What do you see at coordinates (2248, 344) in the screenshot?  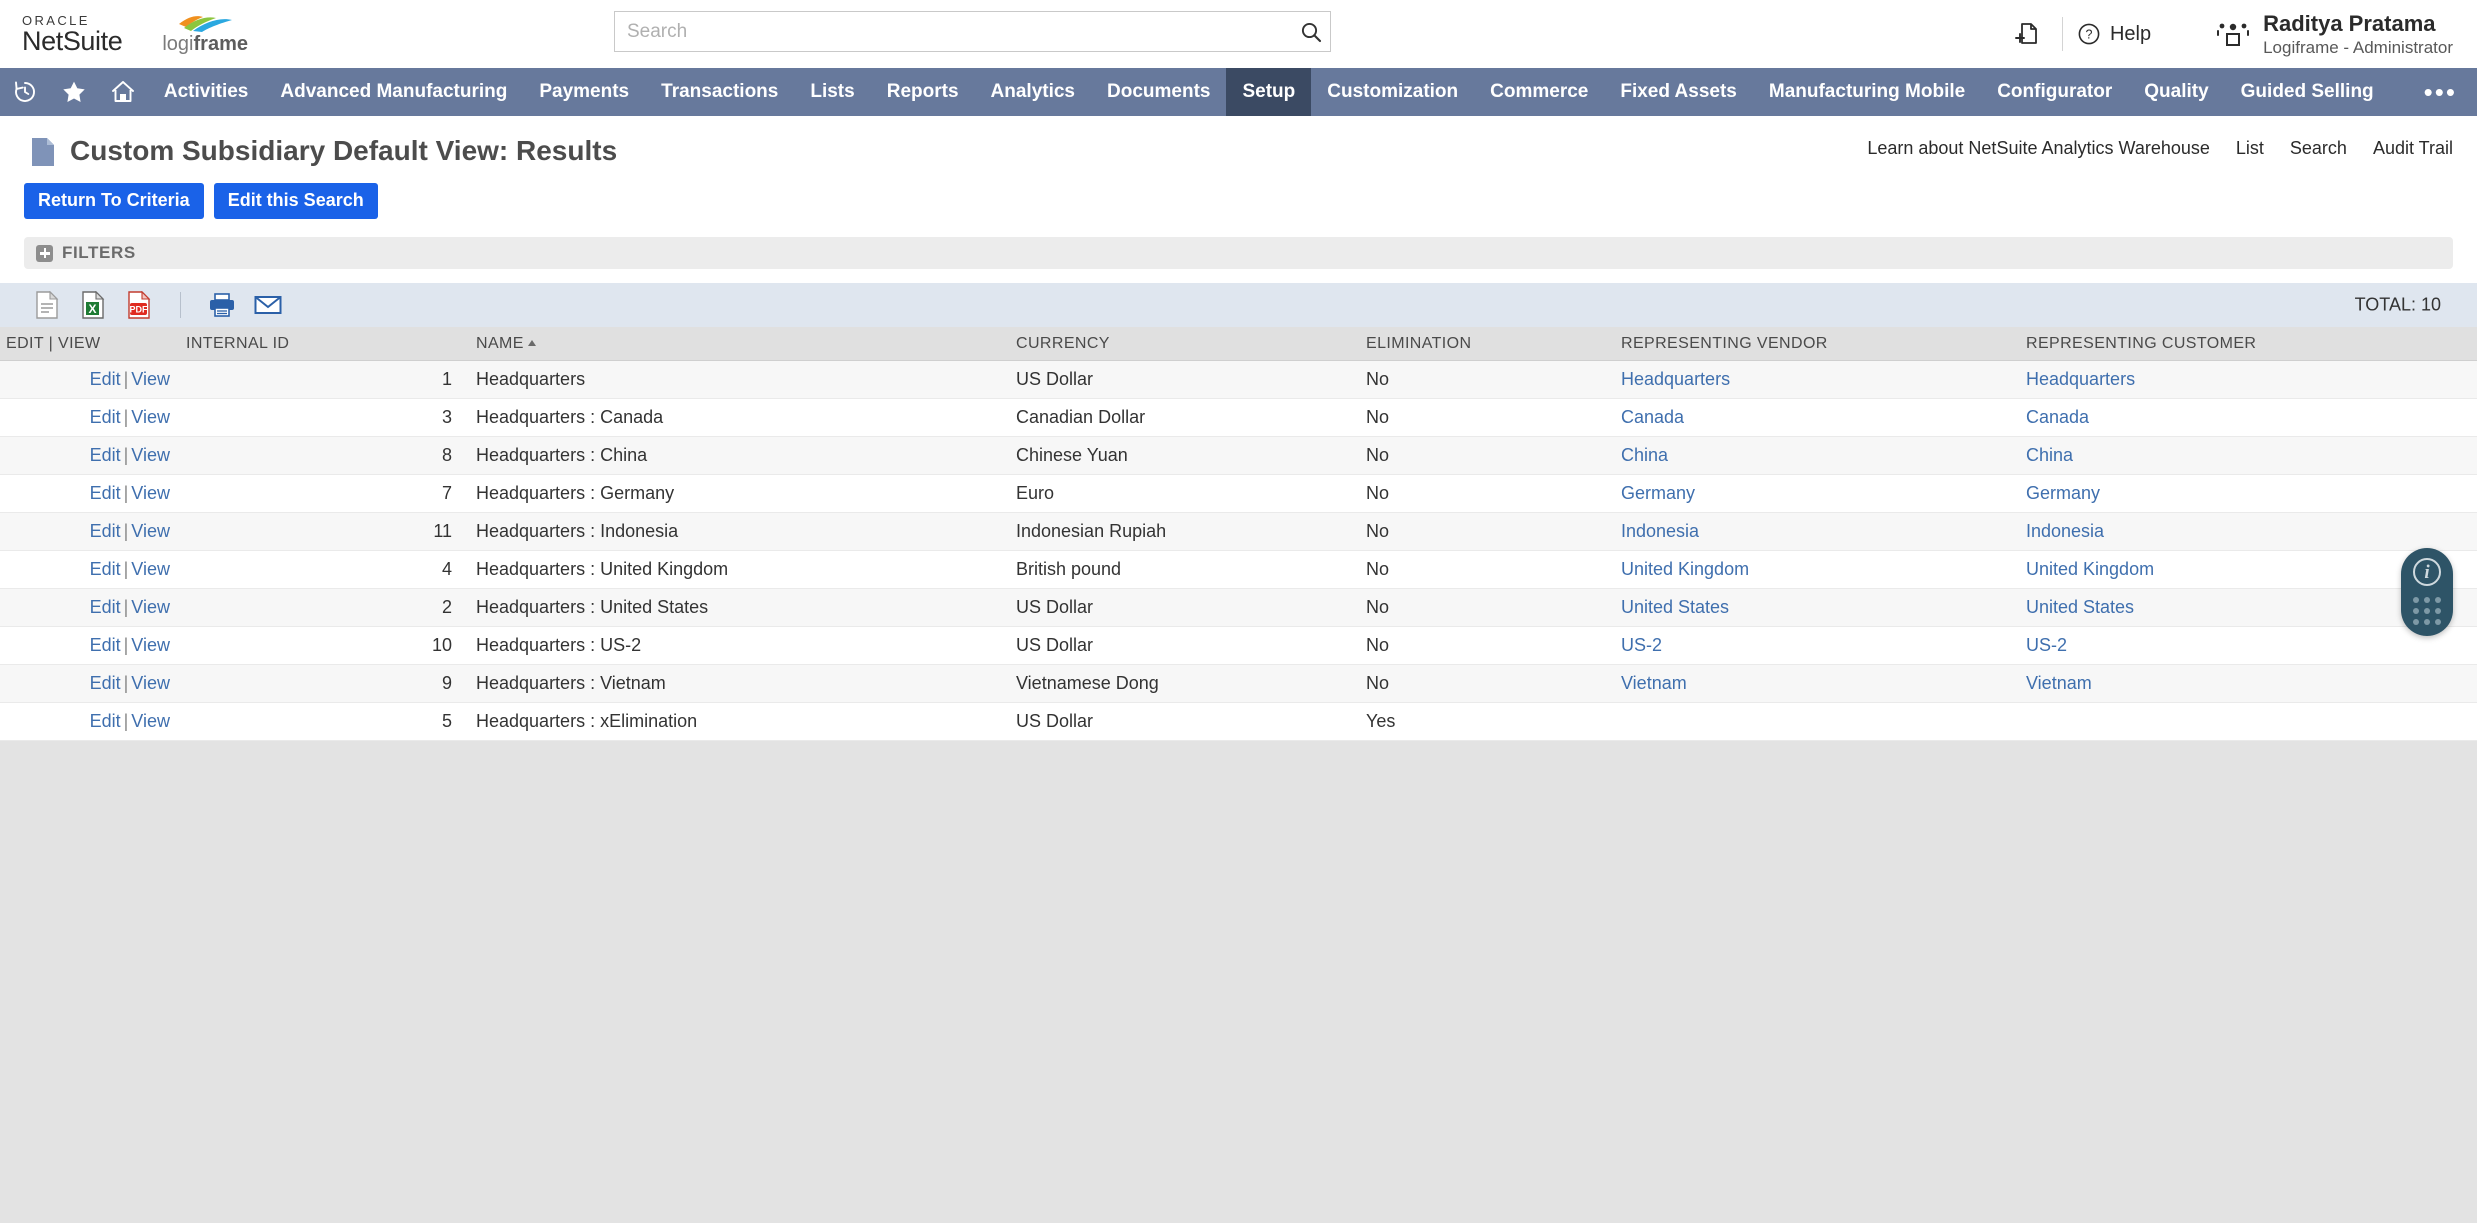 I see `column-header-representing-customer: REPRESENTING CUSTOMER` at bounding box center [2248, 344].